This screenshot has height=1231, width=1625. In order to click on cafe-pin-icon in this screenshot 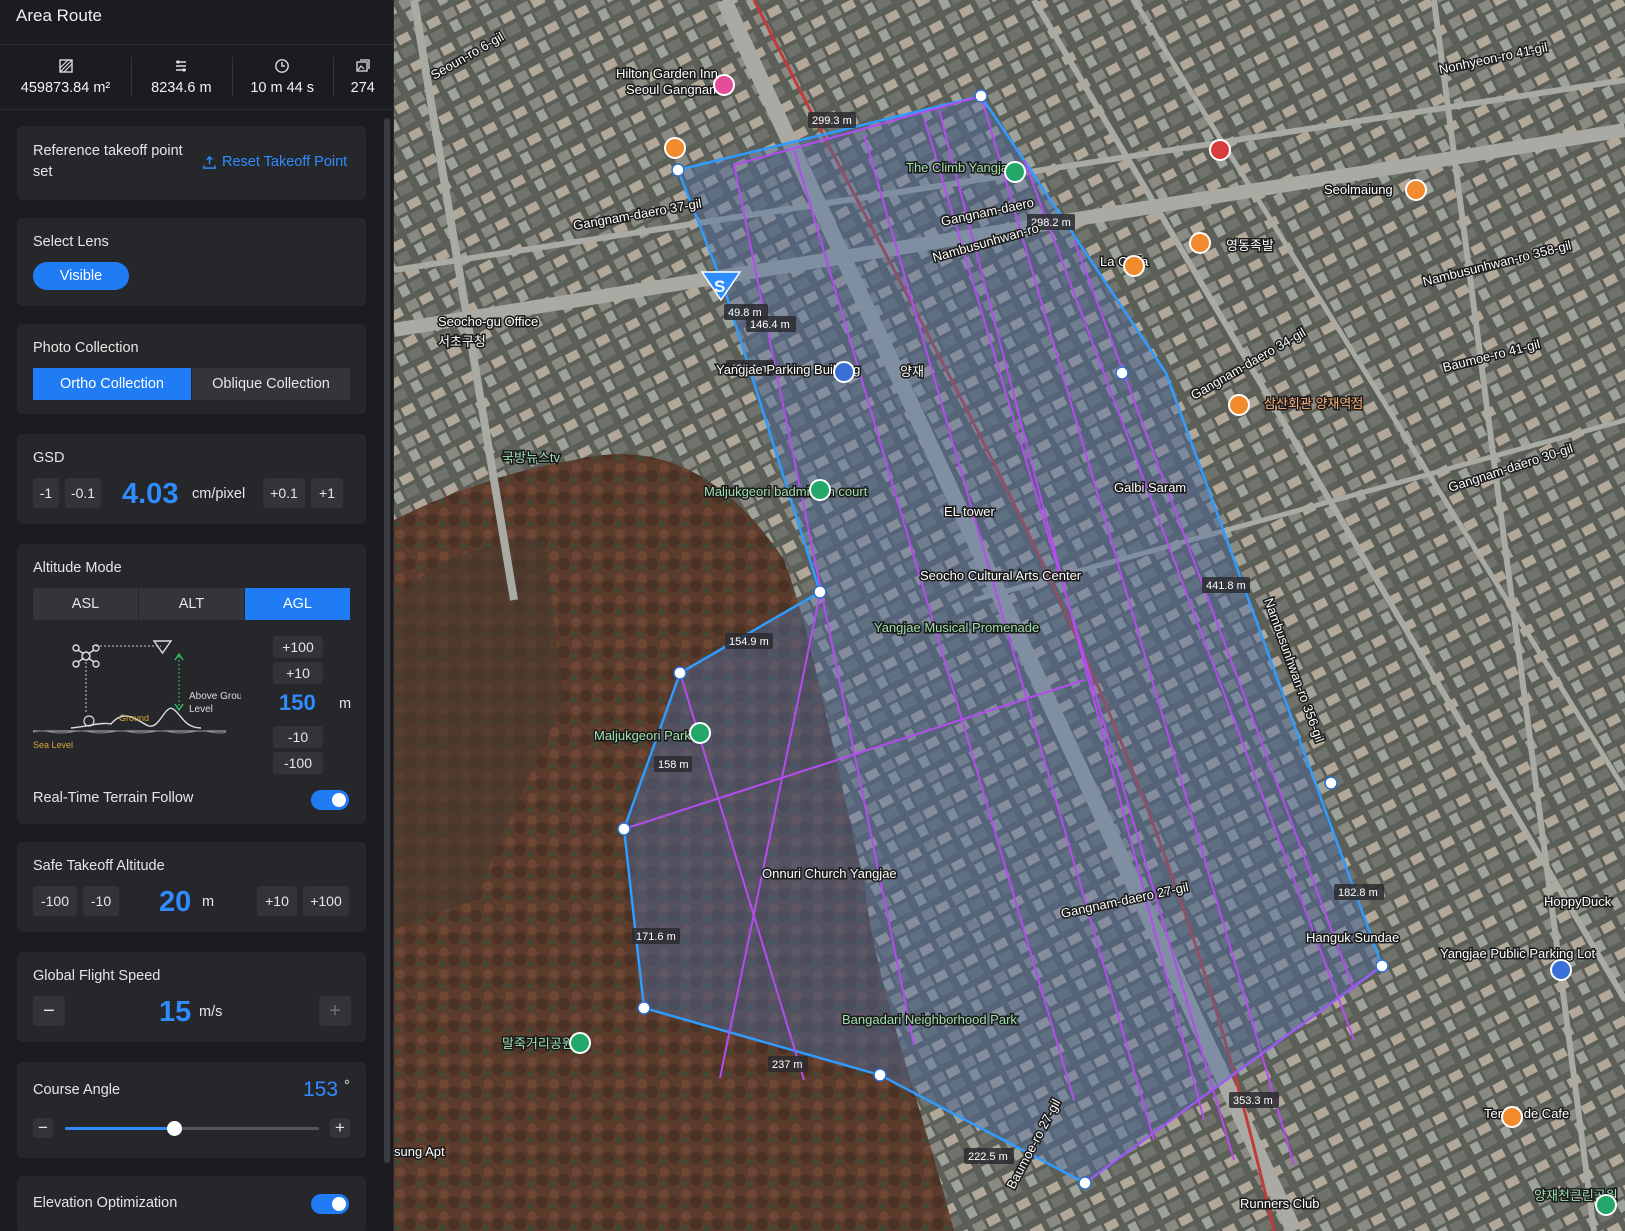, I will do `click(1512, 1117)`.